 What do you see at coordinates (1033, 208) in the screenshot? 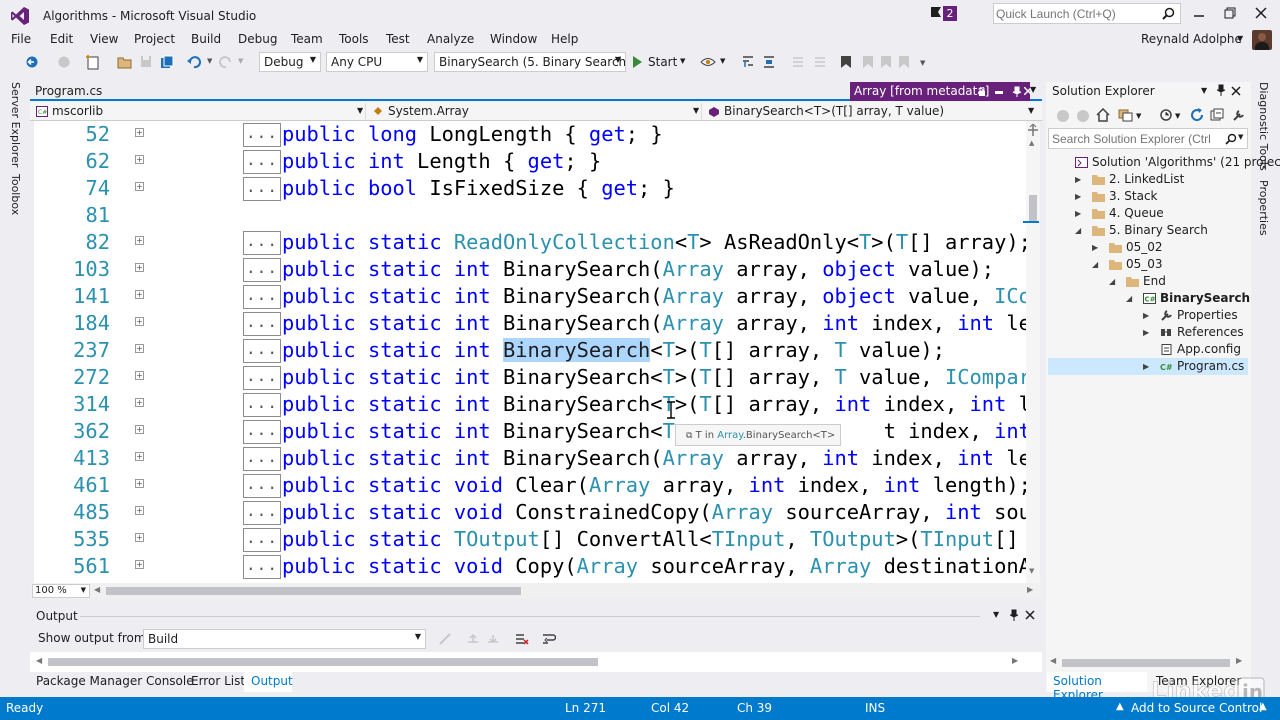
I see `vertical-scroll-thumb` at bounding box center [1033, 208].